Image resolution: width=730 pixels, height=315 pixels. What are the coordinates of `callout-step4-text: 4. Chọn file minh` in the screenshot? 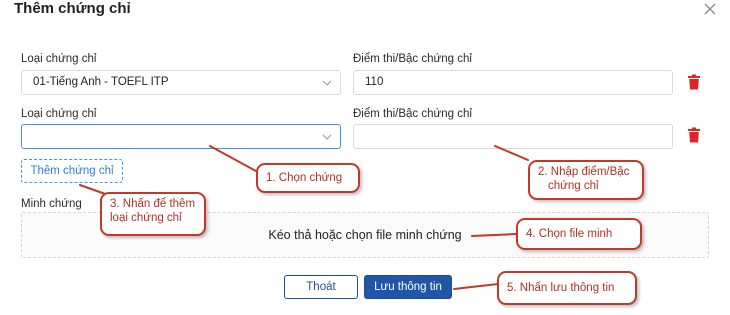 It's located at (569, 234).